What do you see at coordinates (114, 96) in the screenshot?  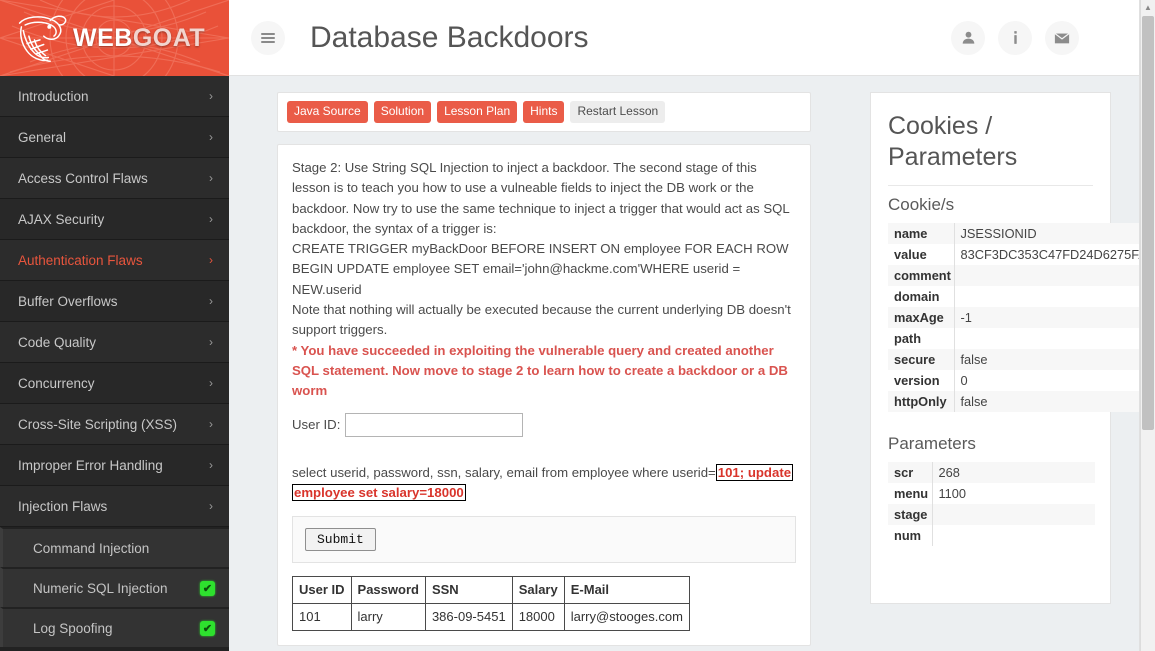 I see `sidebar-item-introduction: Introduction ›` at bounding box center [114, 96].